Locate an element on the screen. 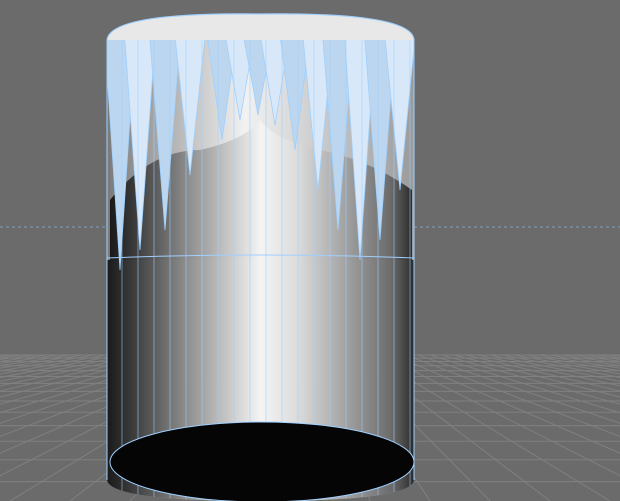 The height and width of the screenshot is (501, 620). cylinder-bottom-opening is located at coordinates (262, 461).